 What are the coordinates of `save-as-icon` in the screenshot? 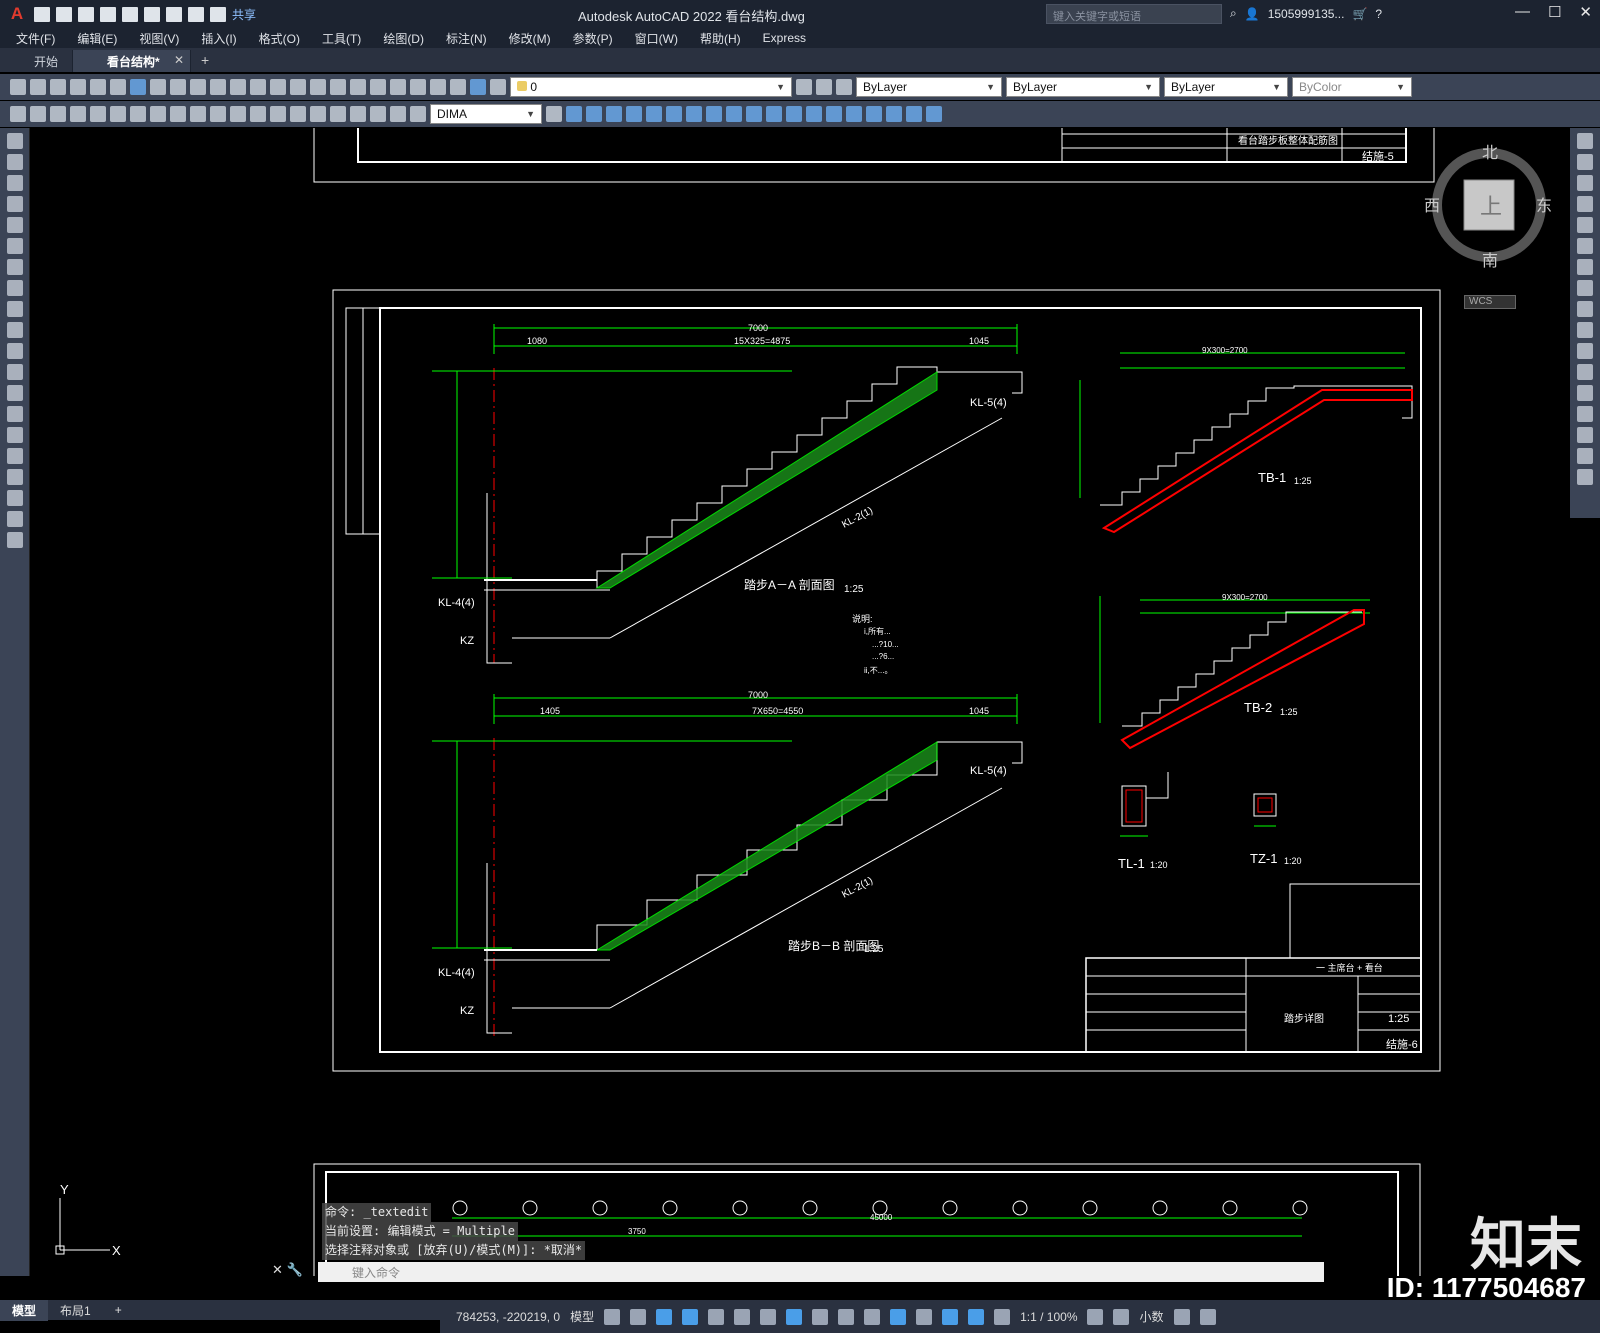 It's located at (108, 14).